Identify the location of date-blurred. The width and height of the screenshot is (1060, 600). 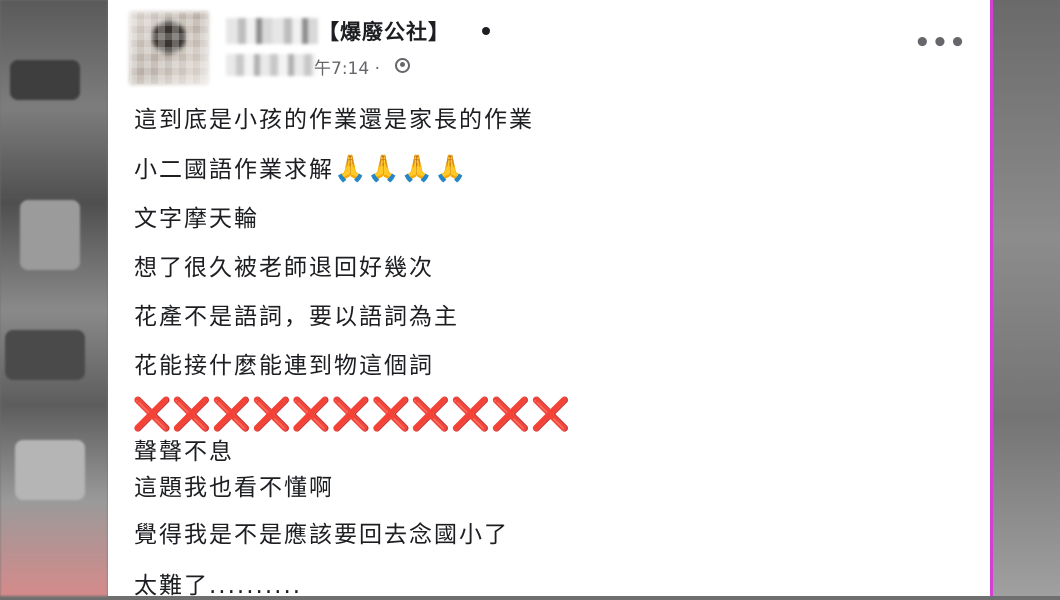
(271, 65).